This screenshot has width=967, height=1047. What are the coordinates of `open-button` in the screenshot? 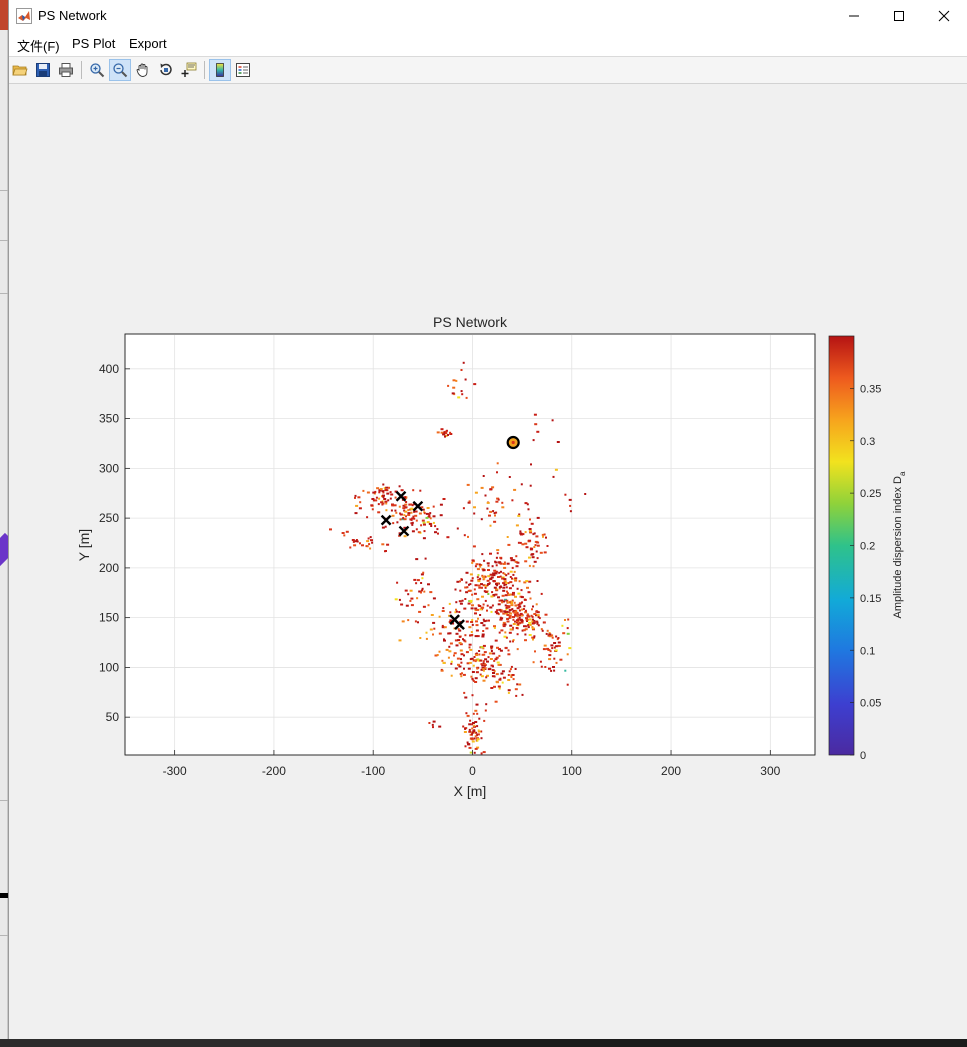 It's located at (20, 70).